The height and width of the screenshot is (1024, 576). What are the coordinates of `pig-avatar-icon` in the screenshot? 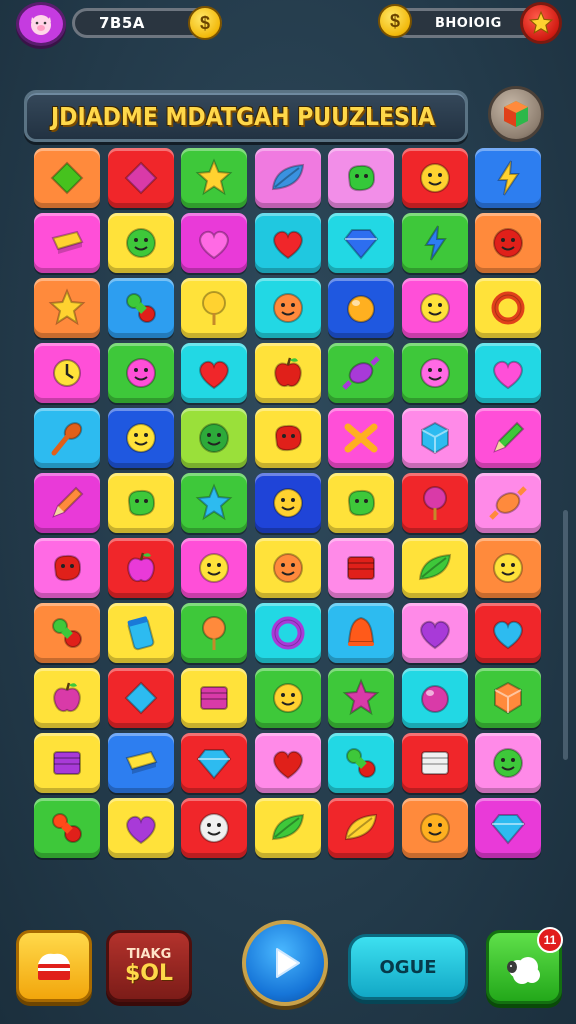 It's located at (41, 24).